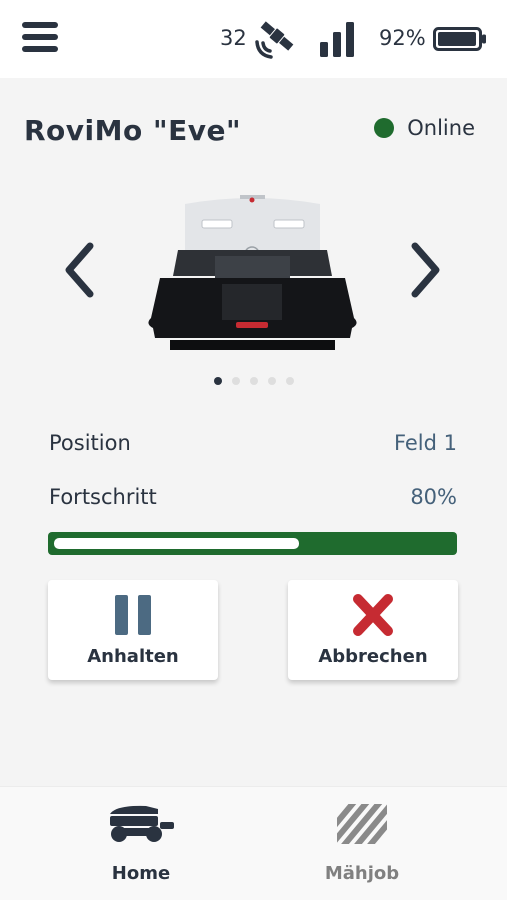  I want to click on battery-percentage: 92%, so click(402, 38).